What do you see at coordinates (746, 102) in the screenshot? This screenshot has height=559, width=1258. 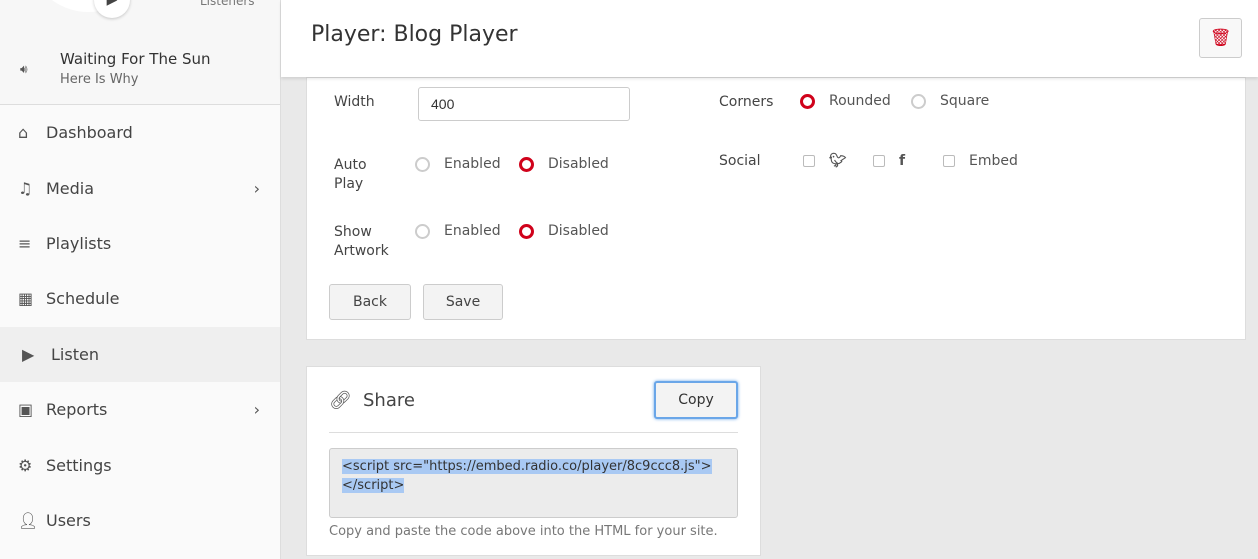 I see `corners-label: Corners` at bounding box center [746, 102].